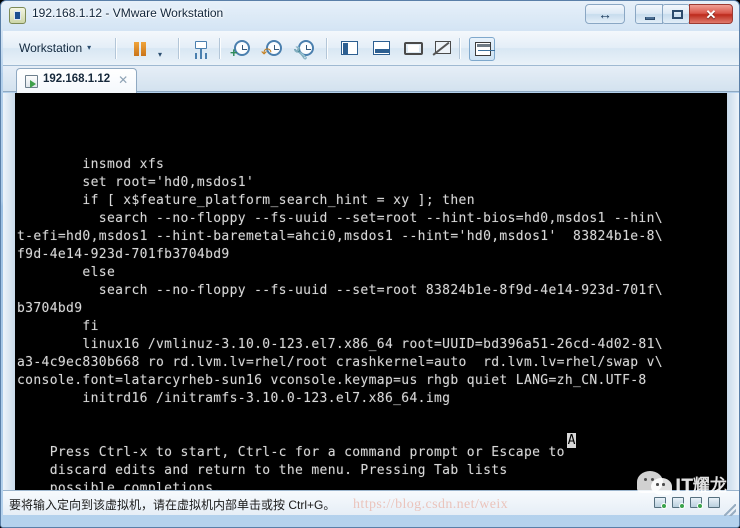 The image size is (740, 528). What do you see at coordinates (696, 503) in the screenshot?
I see `status-usb-icon` at bounding box center [696, 503].